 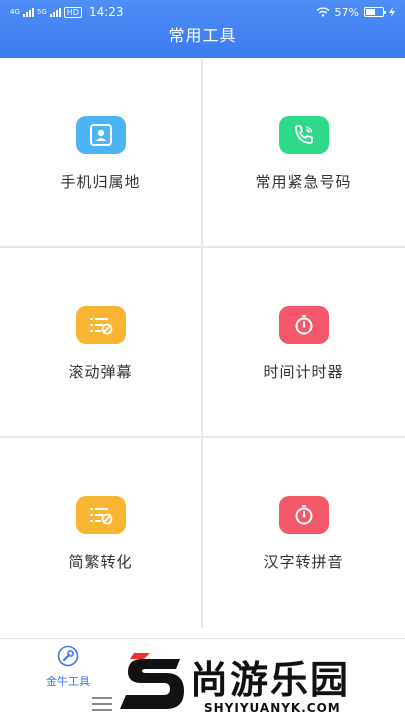 What do you see at coordinates (102, 704) in the screenshot?
I see `menu-icon` at bounding box center [102, 704].